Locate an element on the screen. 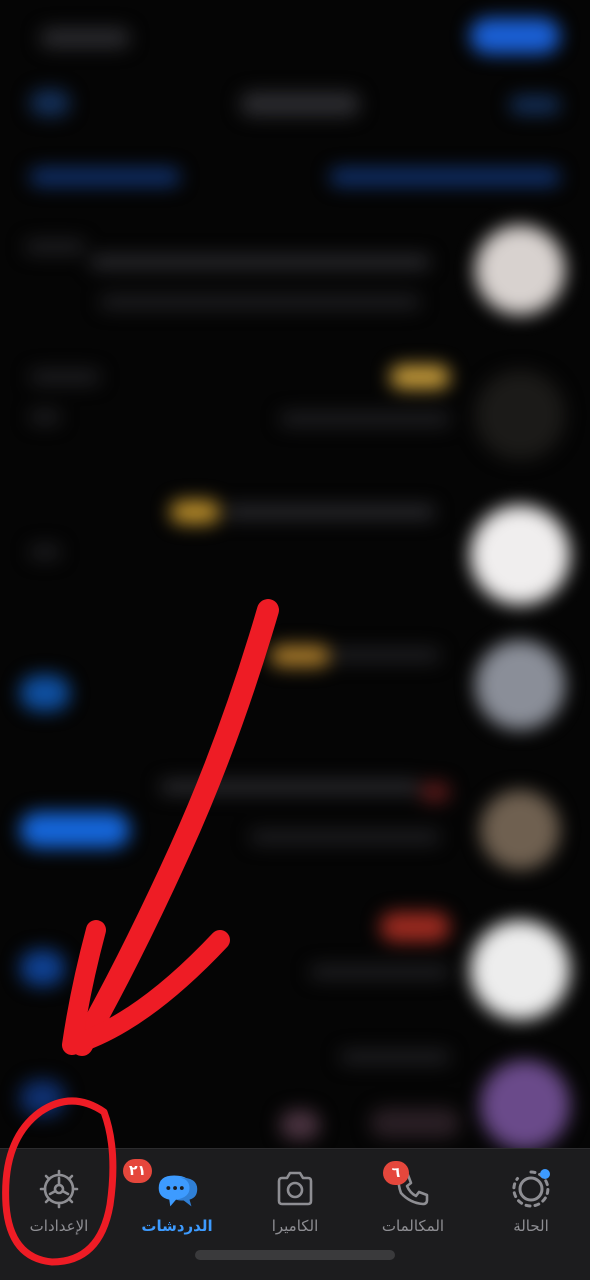 The height and width of the screenshot is (1280, 590). tab-chats: ٢١ الدردشات is located at coordinates (177, 1205).